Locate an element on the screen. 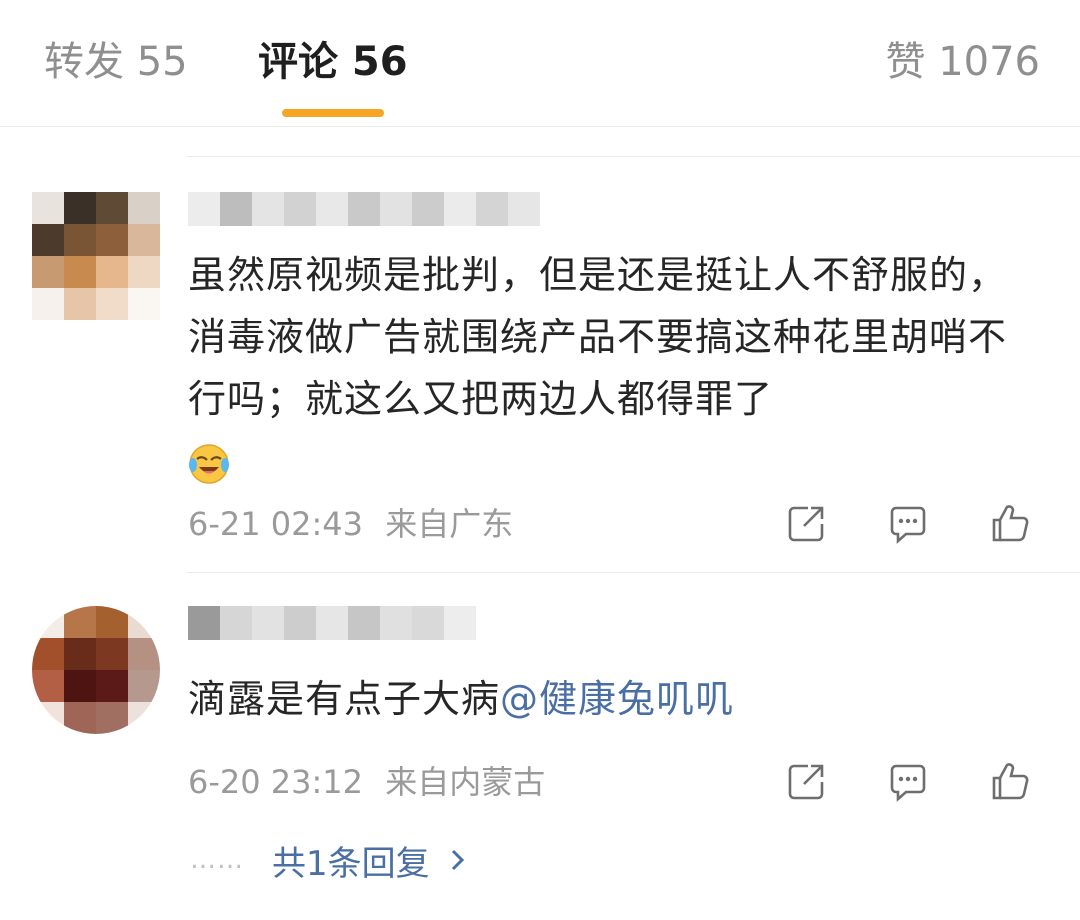  comment-text: 滴露是有点子大病@健康兔叽叽 is located at coordinates (615, 699).